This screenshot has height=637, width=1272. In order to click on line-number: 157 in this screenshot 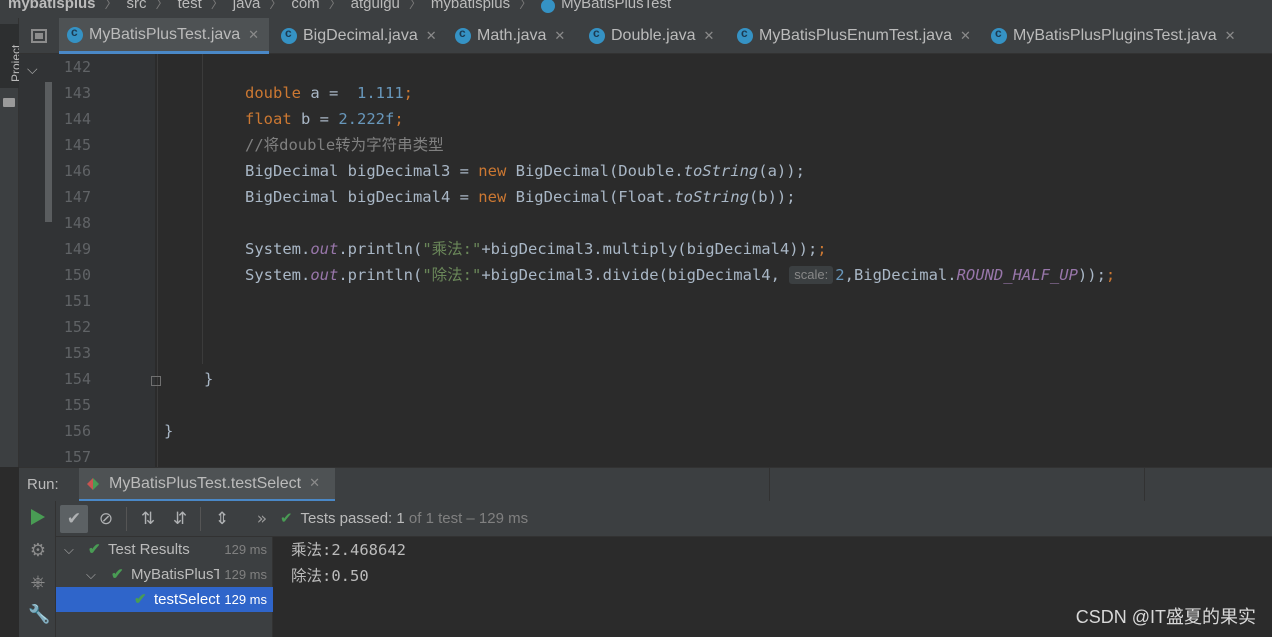, I will do `click(77, 457)`.